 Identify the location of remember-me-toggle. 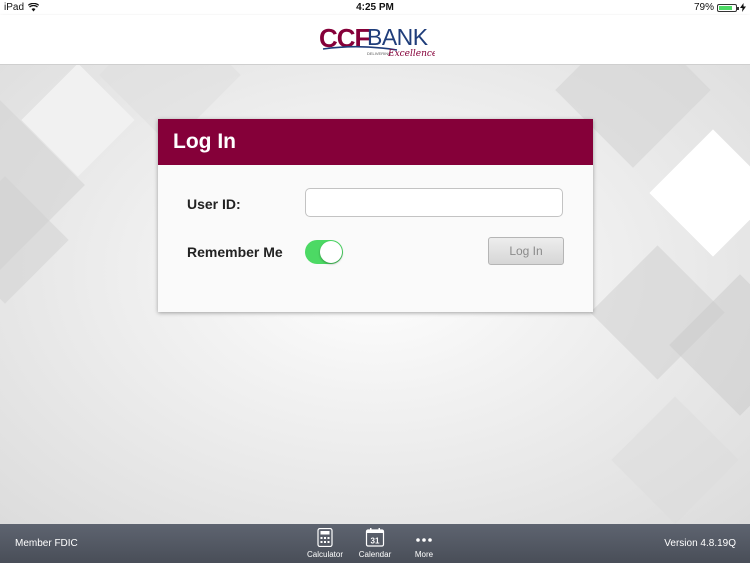
(324, 252).